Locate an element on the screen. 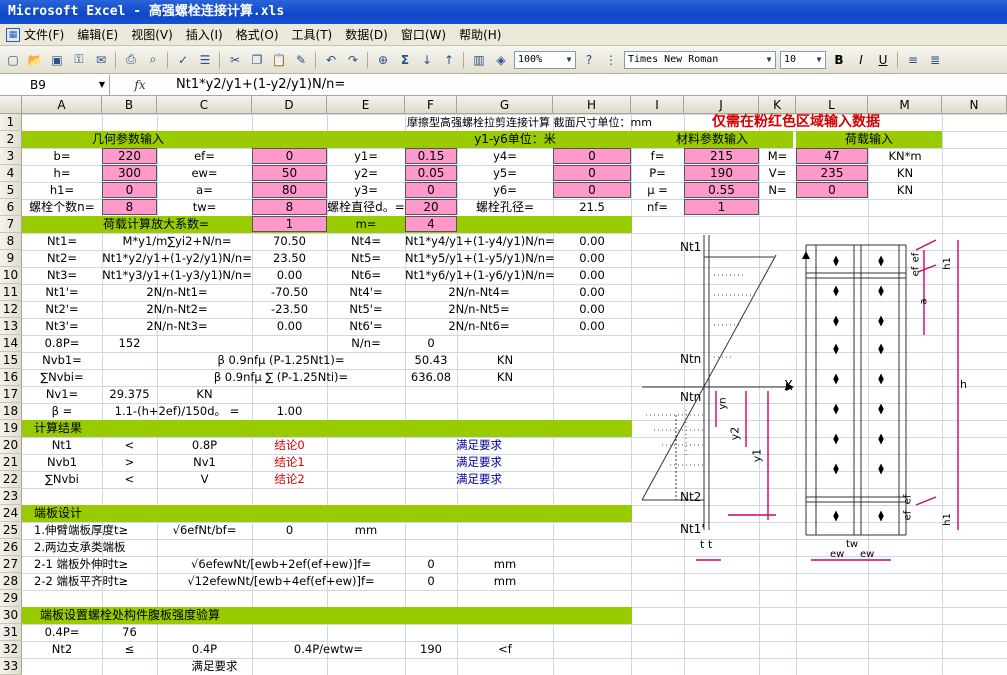 Image resolution: width=1007 pixels, height=675 pixels. input-n: 0 is located at coordinates (832, 190).